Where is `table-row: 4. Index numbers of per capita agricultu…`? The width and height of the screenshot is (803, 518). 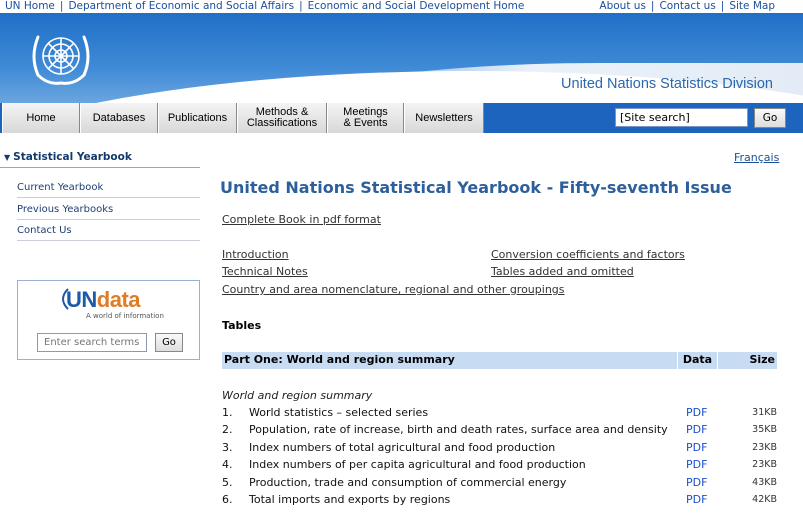
table-row: 4. Index numbers of per capita agricultu… is located at coordinates (499, 466).